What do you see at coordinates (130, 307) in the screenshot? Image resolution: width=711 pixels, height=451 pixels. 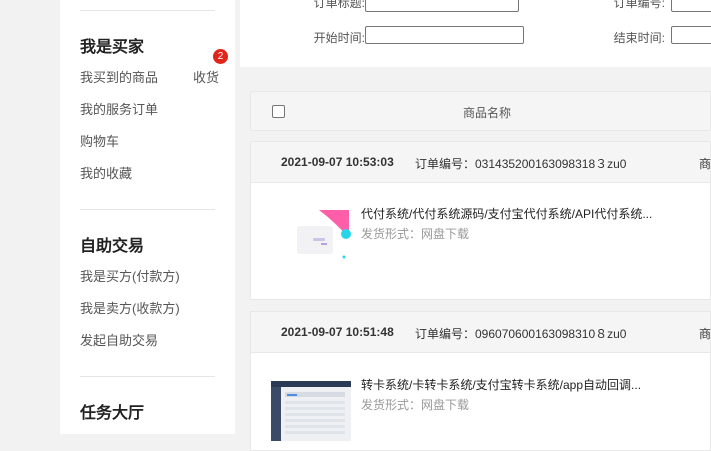 I see `sidebar-item-payee: 我是卖方(收款方)` at bounding box center [130, 307].